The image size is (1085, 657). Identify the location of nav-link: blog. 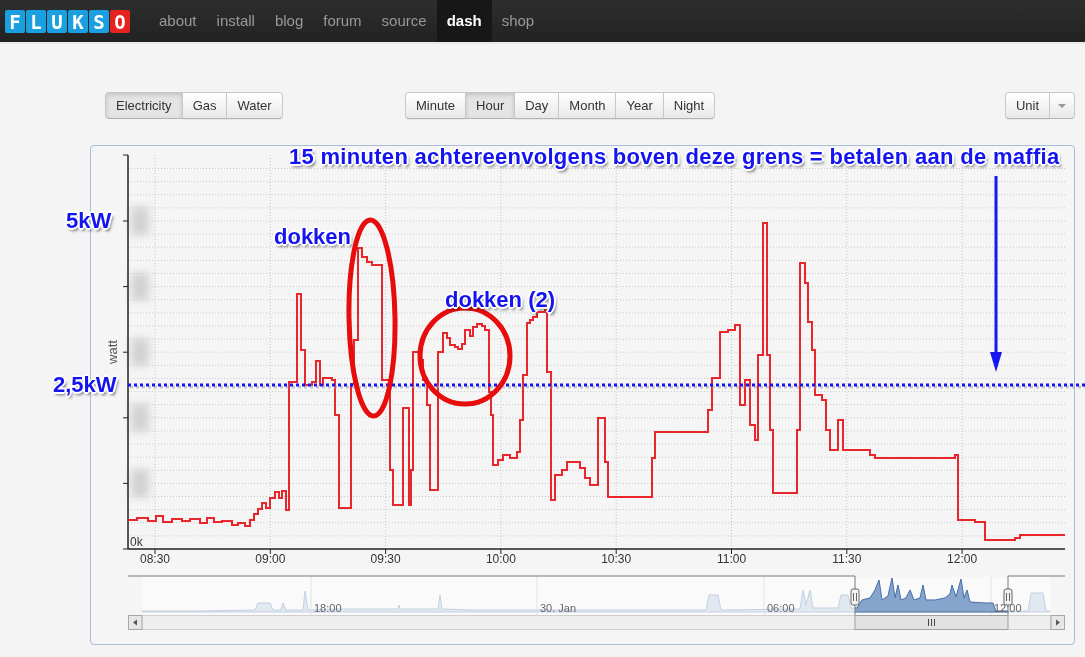
(289, 21).